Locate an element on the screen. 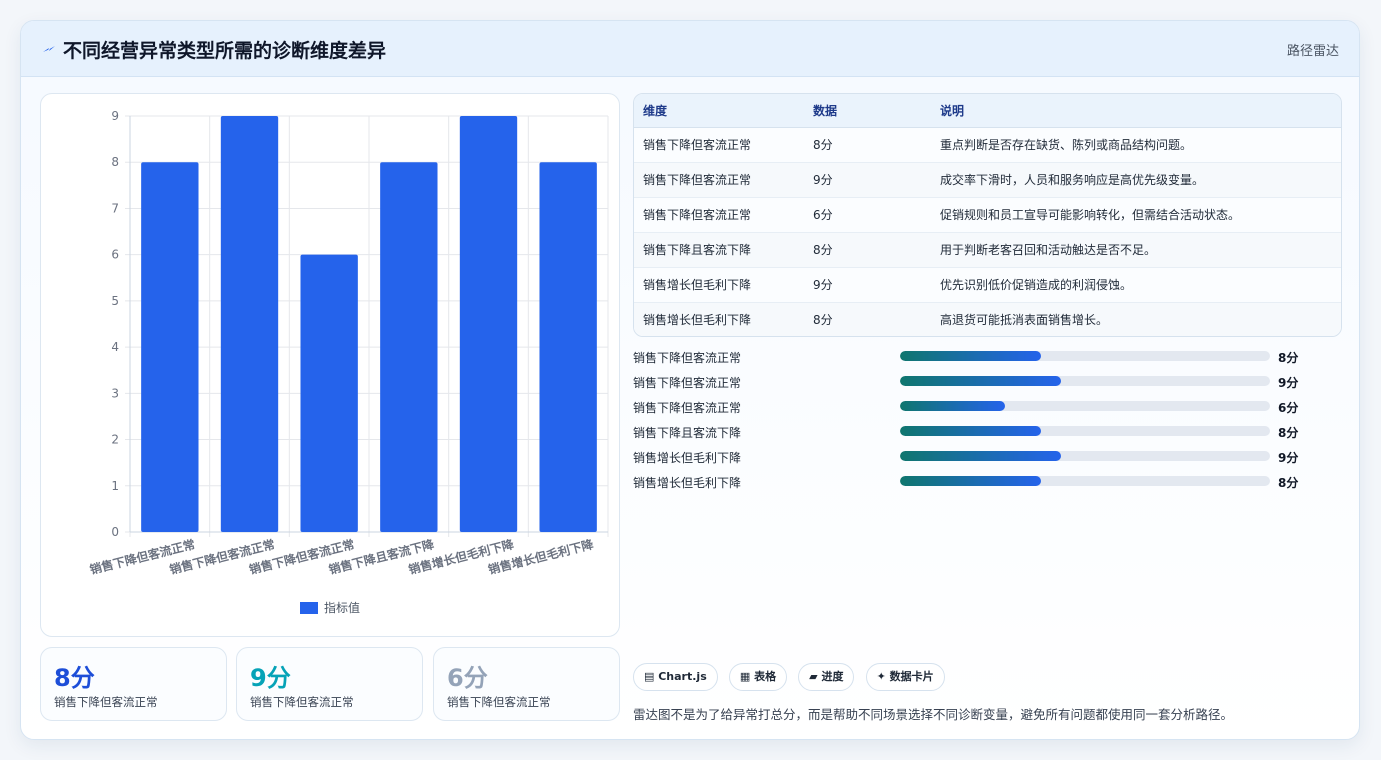 This screenshot has width=1381, height=760. table-row: 销售下降且客流下降 8分 用于判断老客召回和活动触达是否不足。 is located at coordinates (987, 250).